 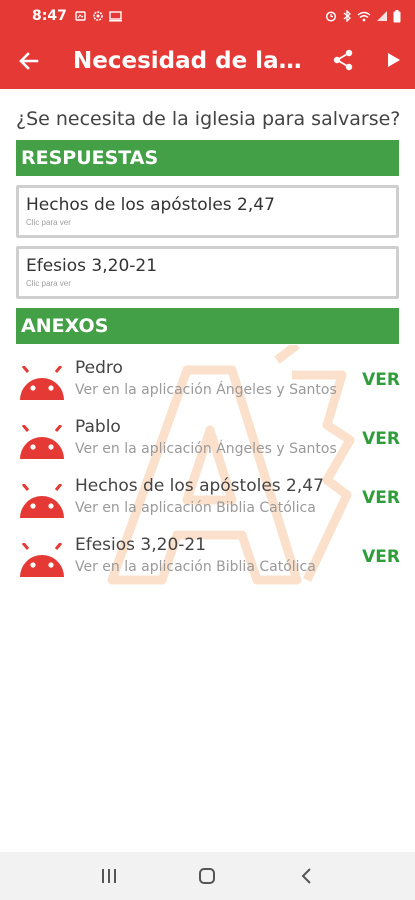 What do you see at coordinates (207, 272) in the screenshot?
I see `answer-card: Efesios 3,20-21 Clic para ver` at bounding box center [207, 272].